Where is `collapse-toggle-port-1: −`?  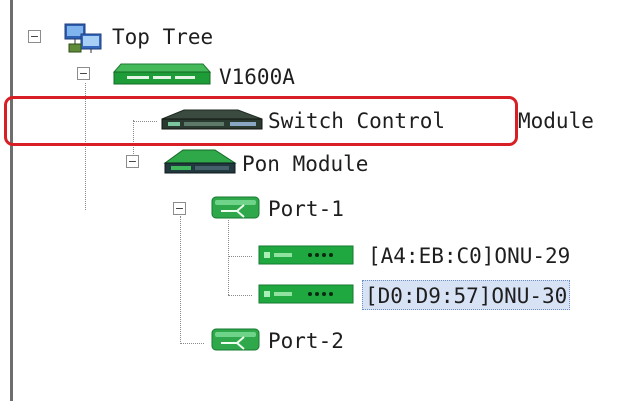
collapse-toggle-port-1: − is located at coordinates (179, 208).